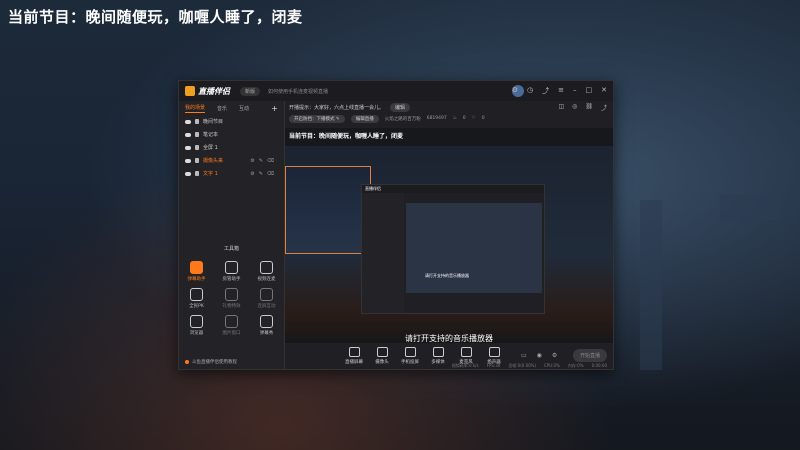 The image size is (800, 450). Describe the element at coordinates (589, 91) in the screenshot. I see `maximize-icon: □` at that location.